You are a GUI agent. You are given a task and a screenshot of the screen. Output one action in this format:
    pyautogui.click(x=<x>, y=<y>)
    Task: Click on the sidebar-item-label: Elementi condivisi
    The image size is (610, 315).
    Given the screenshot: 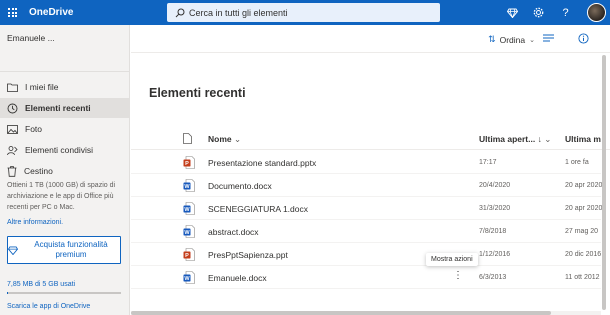 What is the action you would take?
    pyautogui.click(x=59, y=150)
    